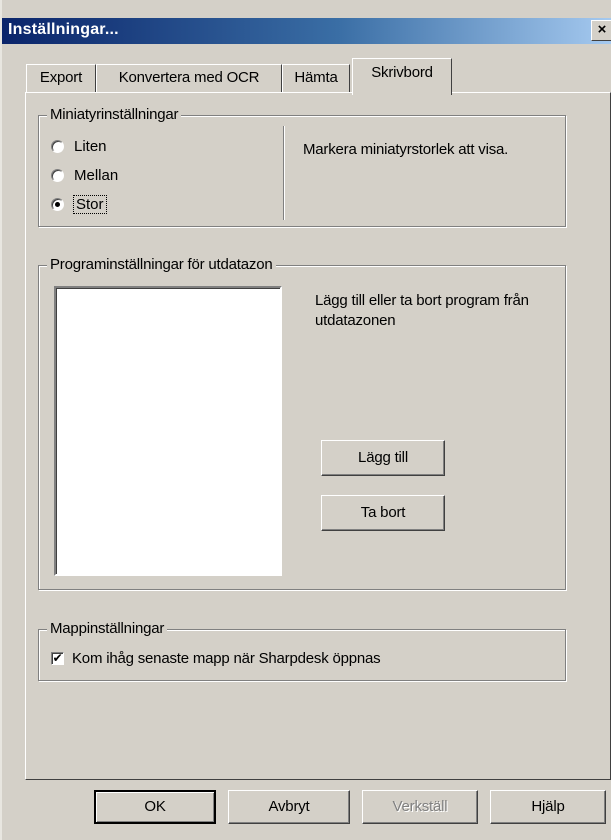 The height and width of the screenshot is (840, 611). I want to click on title-bar: Inställningar... ×, so click(306, 31).